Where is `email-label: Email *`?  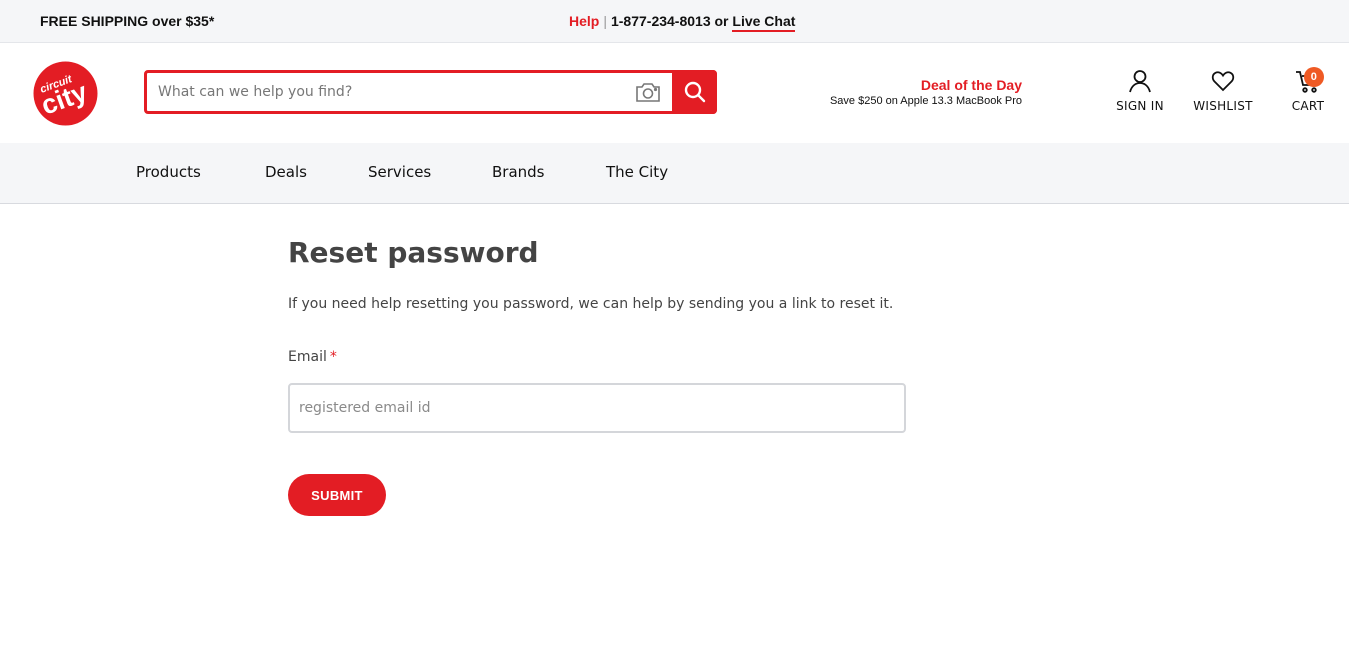 email-label: Email * is located at coordinates (312, 357).